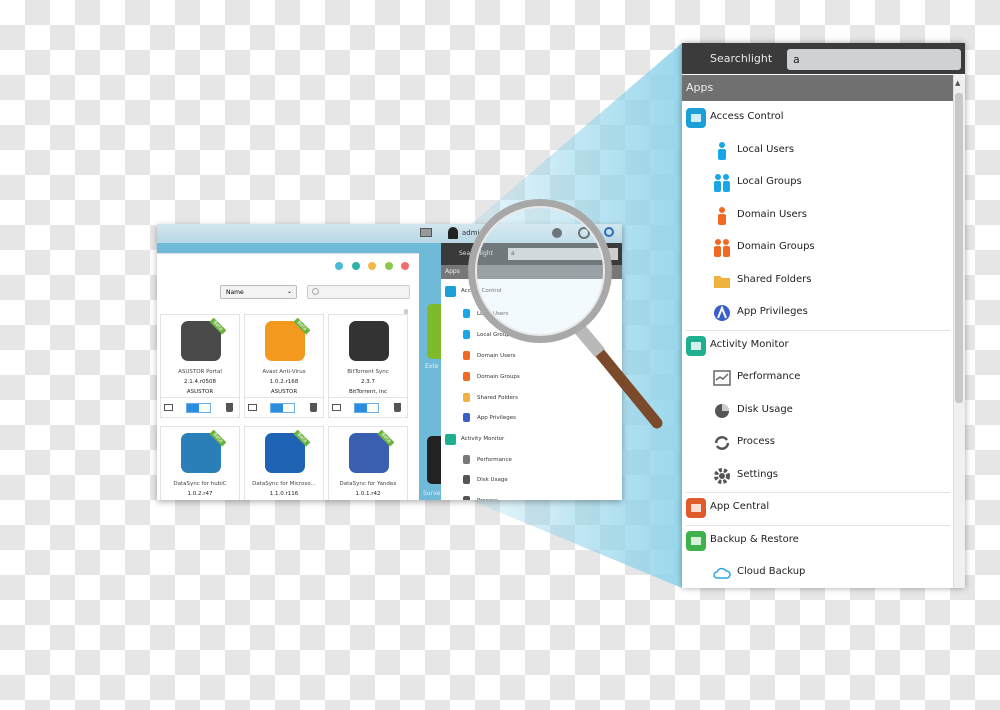 The height and width of the screenshot is (710, 1000). Describe the element at coordinates (769, 181) in the screenshot. I see `item-label: Local Groups` at that location.